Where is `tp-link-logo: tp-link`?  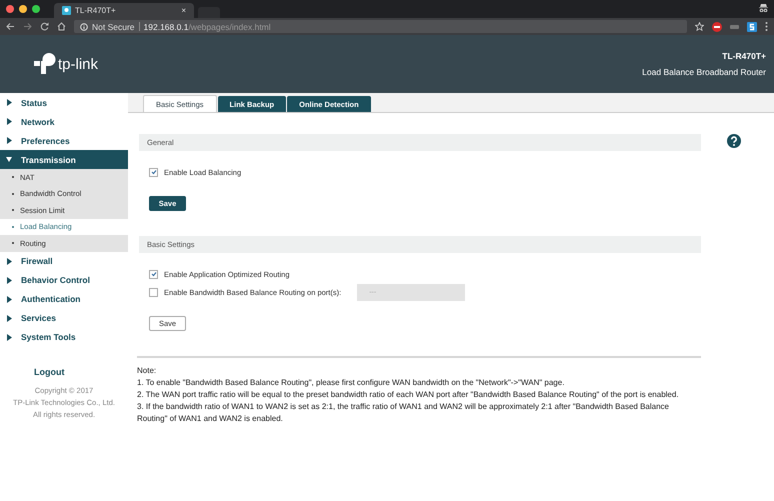
tp-link-logo: tp-link is located at coordinates (65, 64).